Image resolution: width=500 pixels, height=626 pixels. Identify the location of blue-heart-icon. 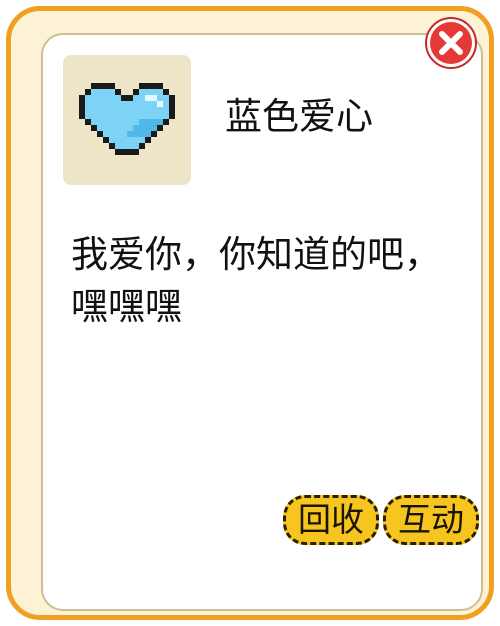
(127, 119).